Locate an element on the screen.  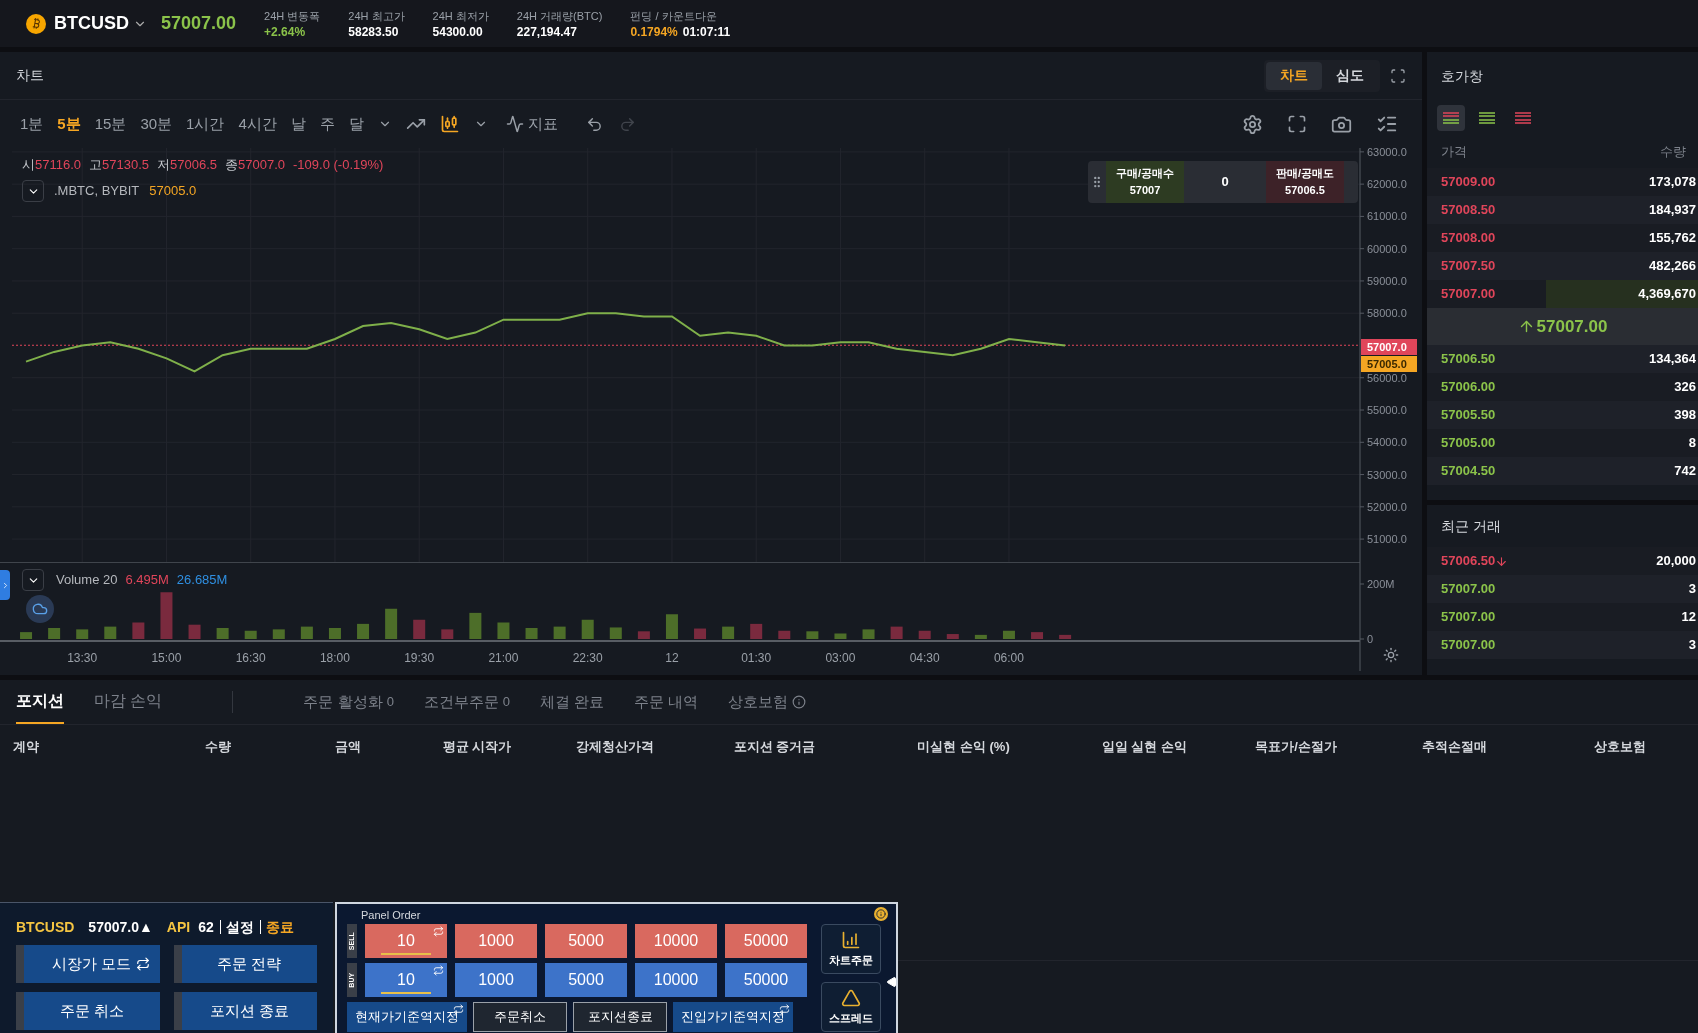
order-price: 57004.50 is located at coordinates (1468, 471).